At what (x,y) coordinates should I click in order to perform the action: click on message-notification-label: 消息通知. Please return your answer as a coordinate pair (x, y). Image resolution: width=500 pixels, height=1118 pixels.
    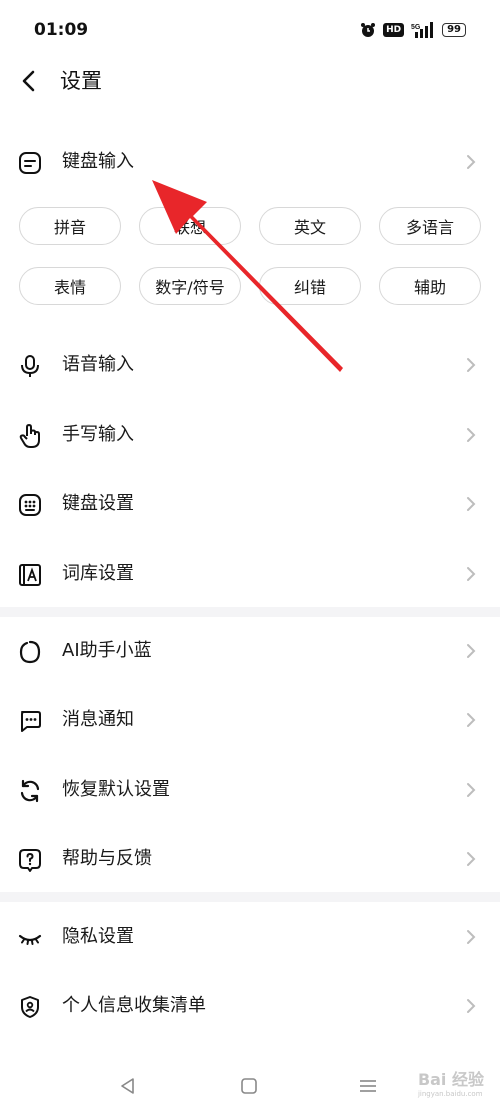
    Looking at the image, I should click on (98, 719).